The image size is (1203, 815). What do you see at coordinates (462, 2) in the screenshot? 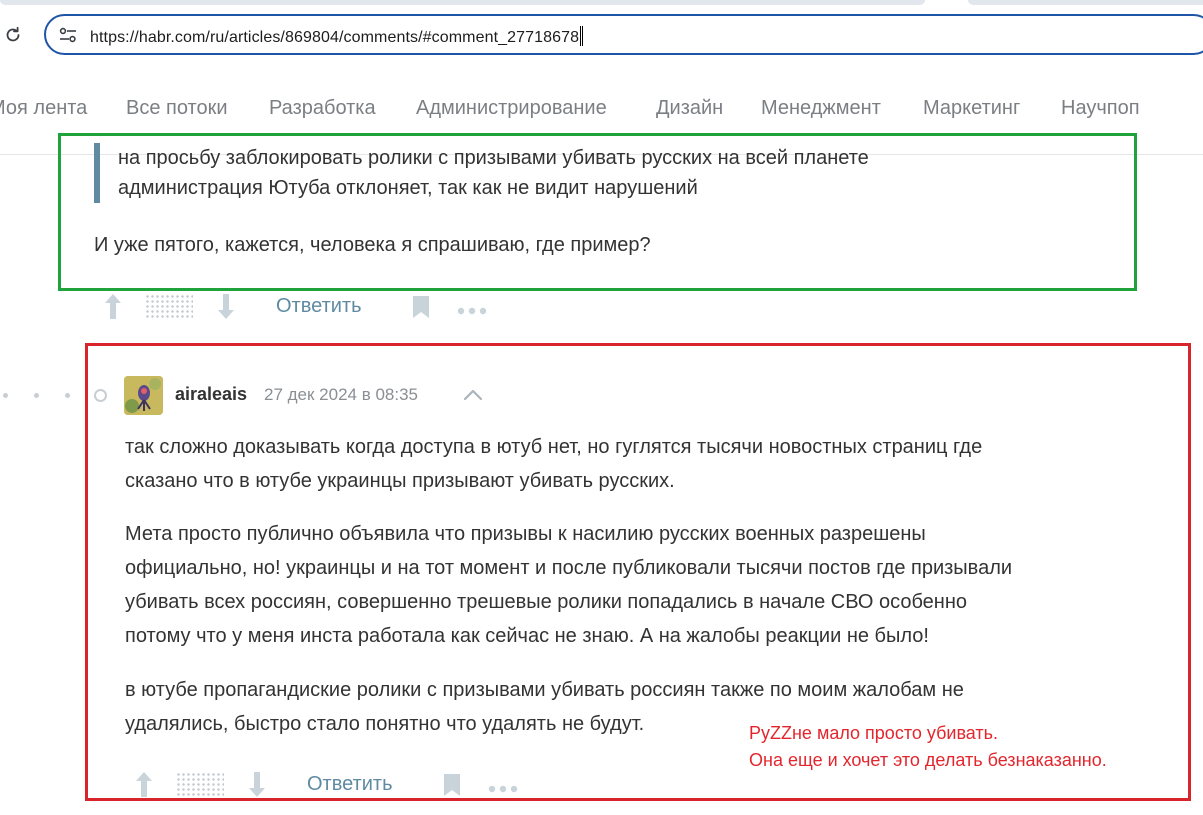
I see `tab-strip-left` at bounding box center [462, 2].